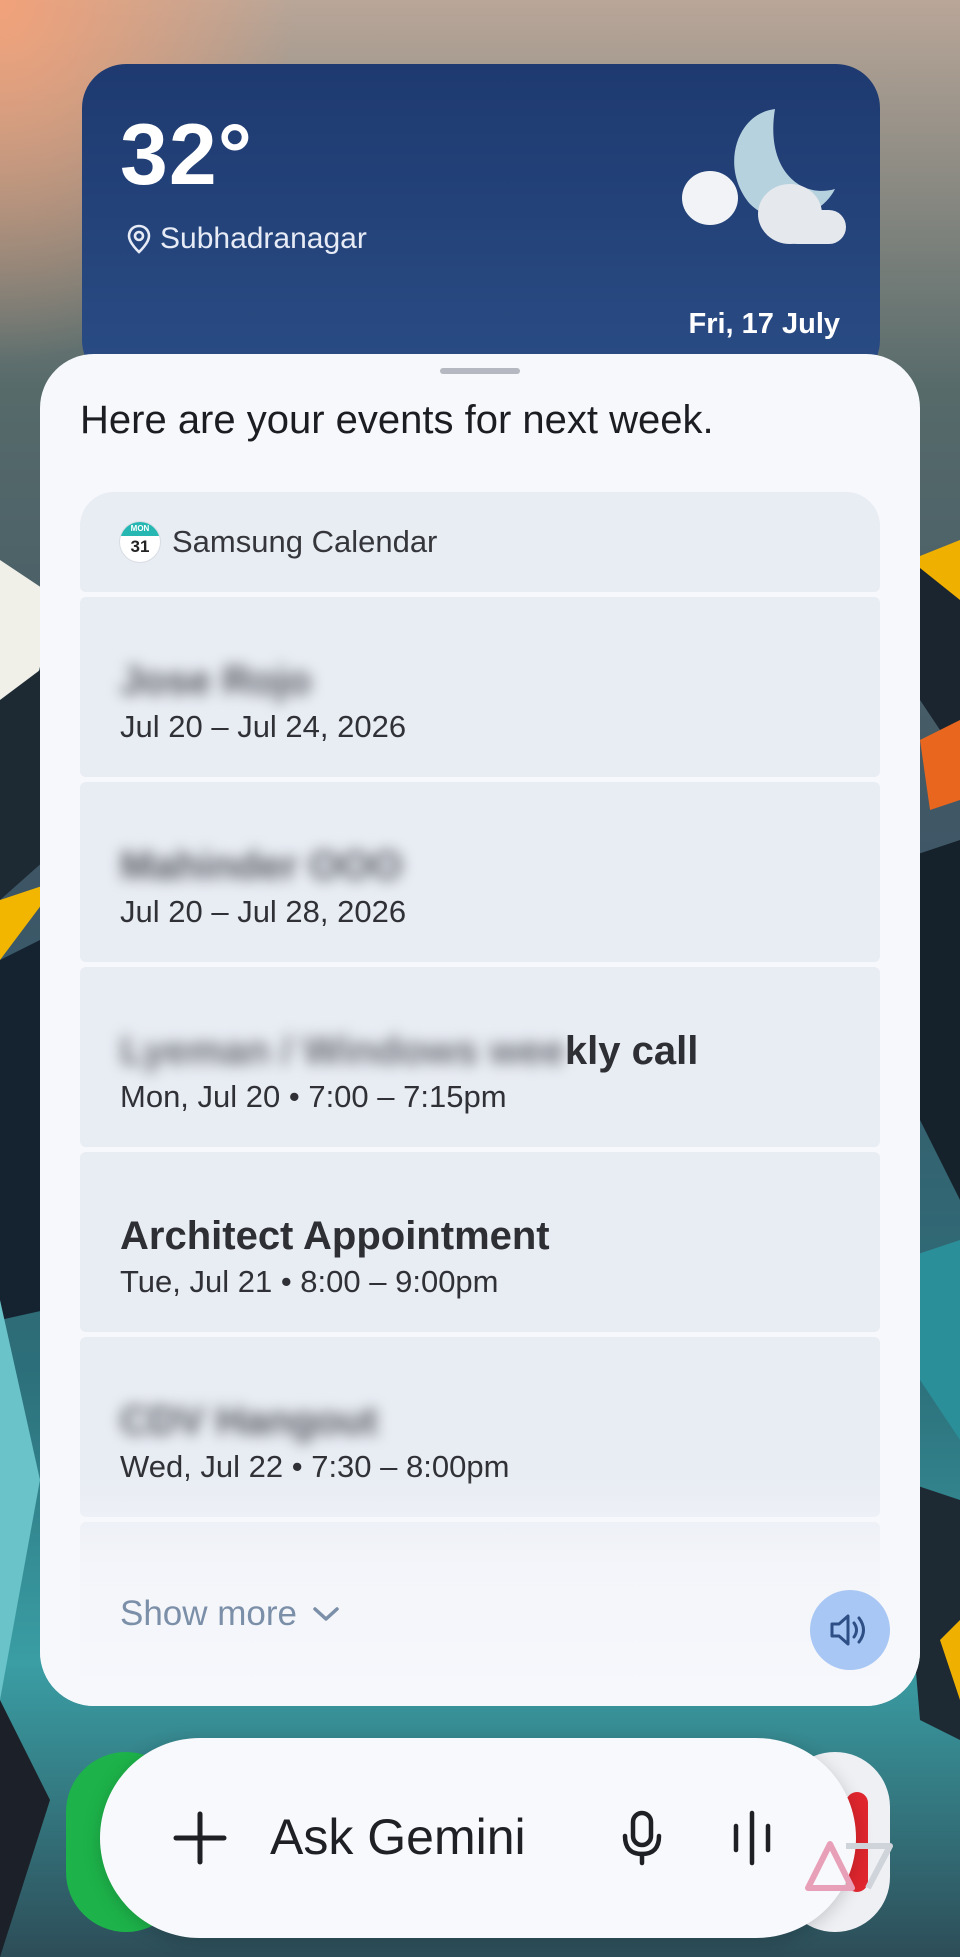 The width and height of the screenshot is (960, 1957). I want to click on event-time: Jul 20 – Jul 24, 2026, so click(263, 726).